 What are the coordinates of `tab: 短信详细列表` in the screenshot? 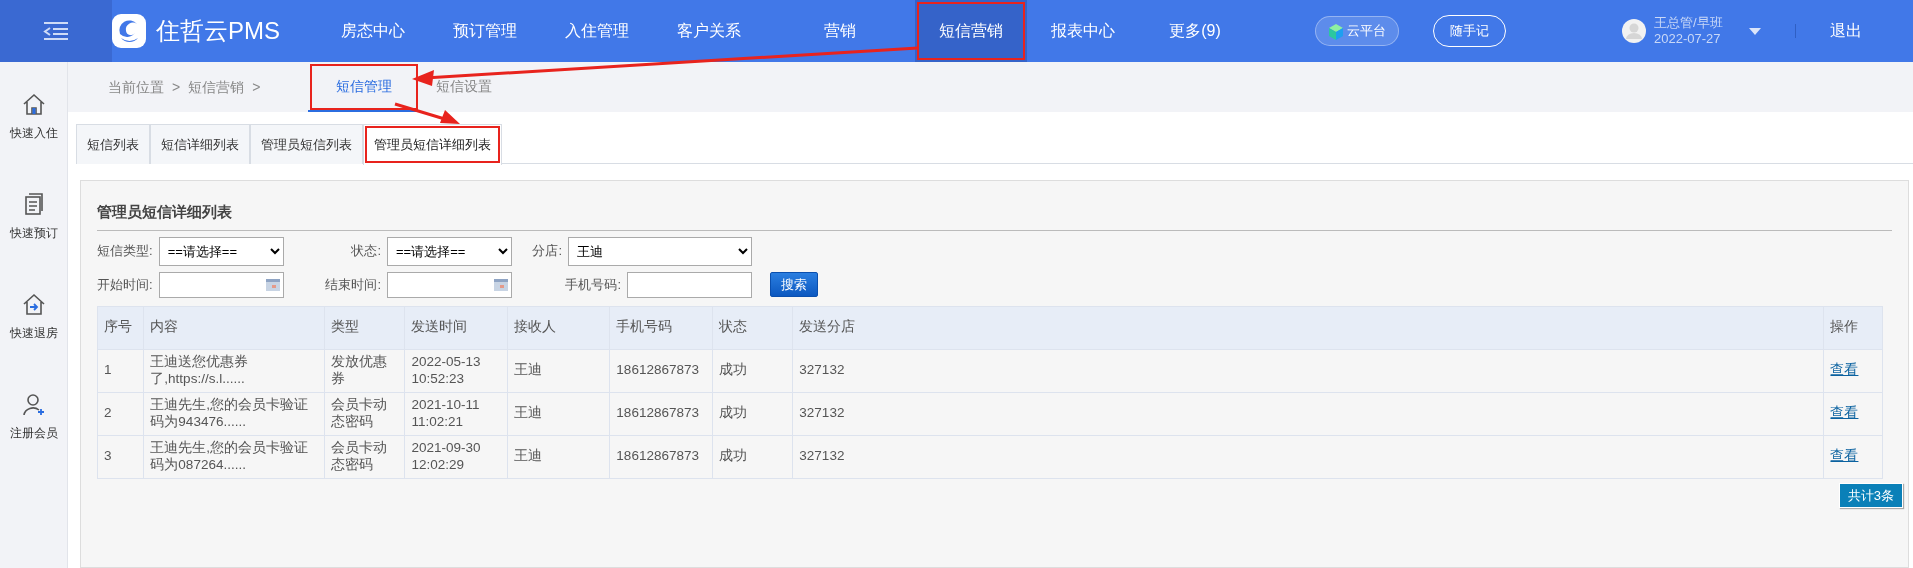 It's located at (200, 144).